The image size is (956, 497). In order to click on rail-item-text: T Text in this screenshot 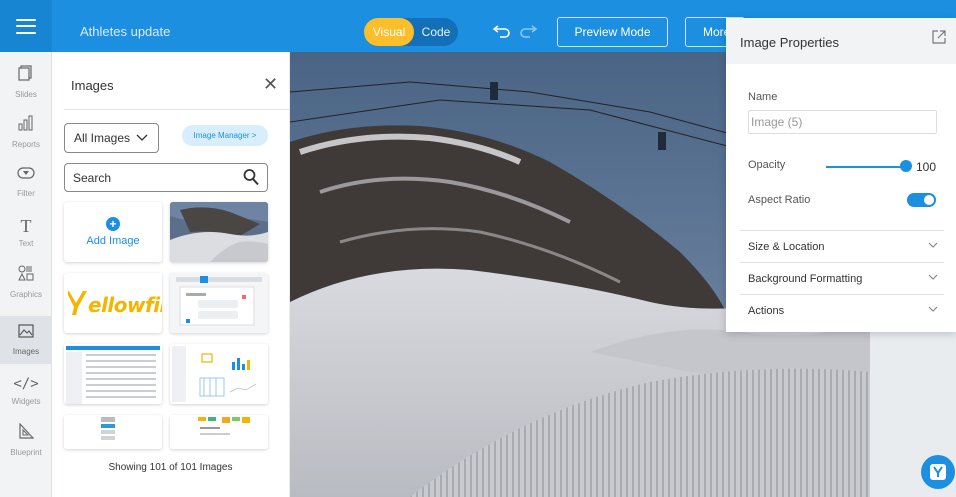, I will do `click(26, 232)`.